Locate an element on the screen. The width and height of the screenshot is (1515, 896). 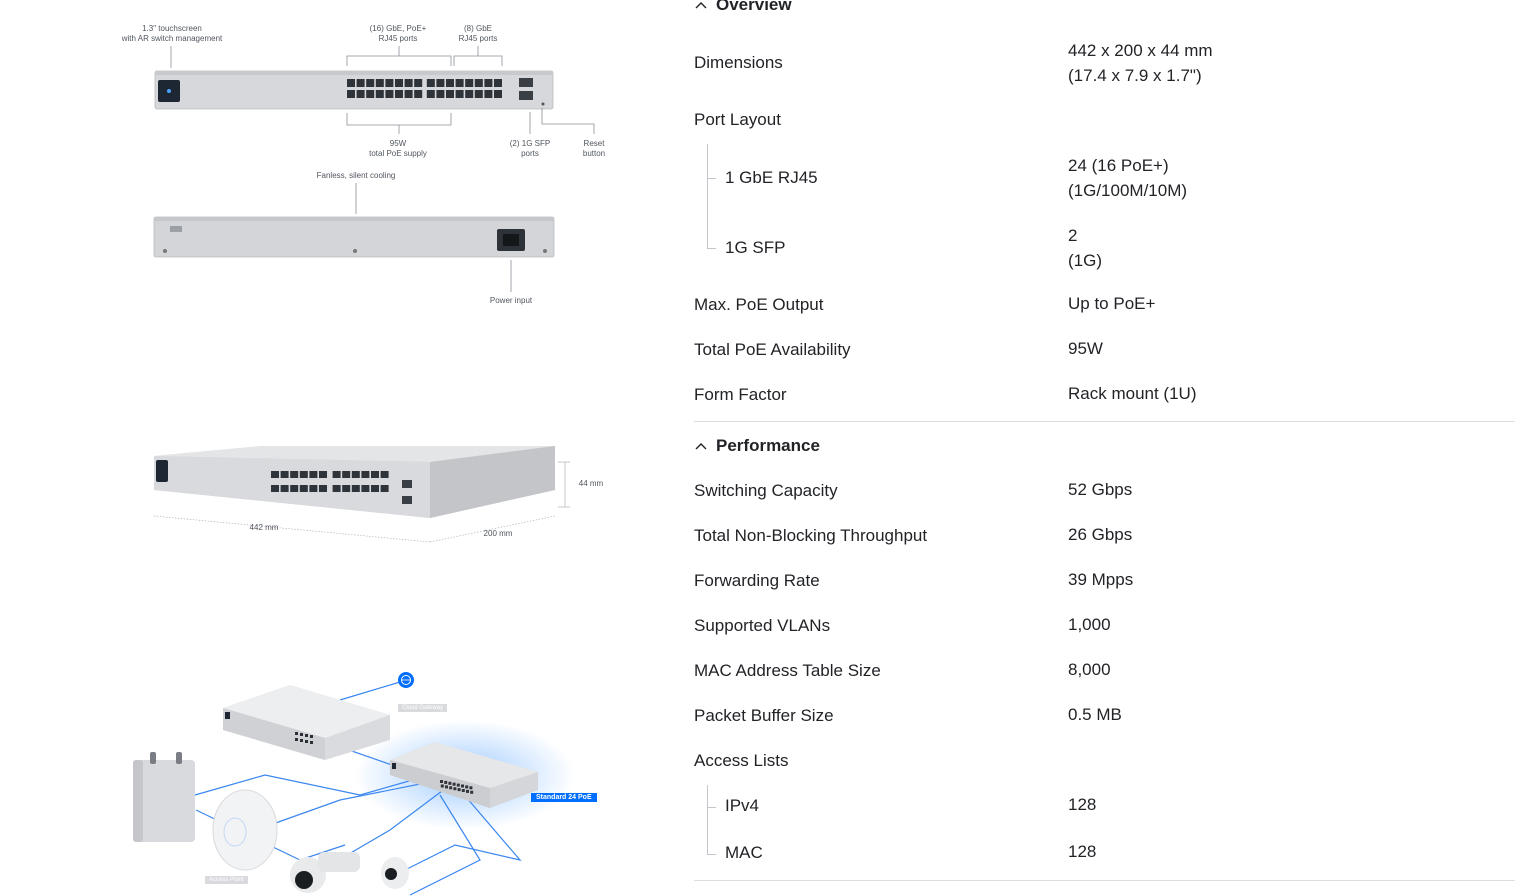
spec-row-mac: MAC 128 is located at coordinates (1104, 855).